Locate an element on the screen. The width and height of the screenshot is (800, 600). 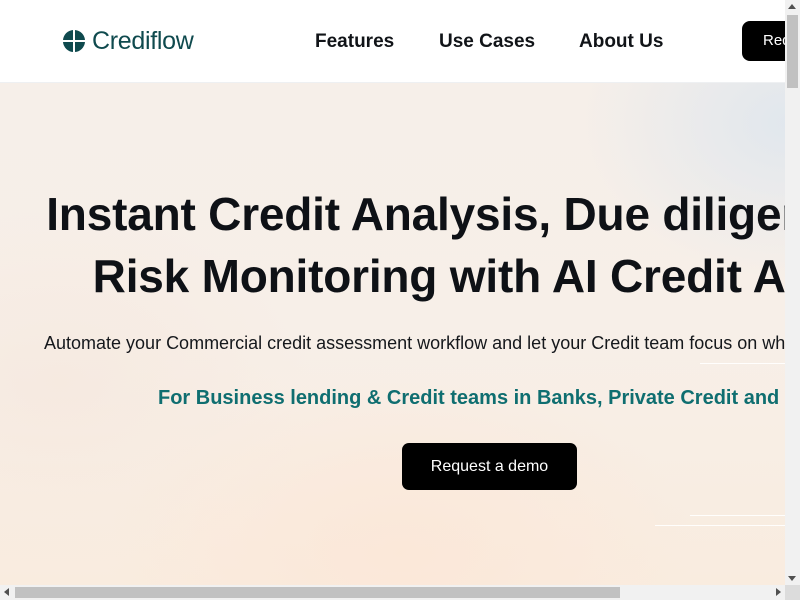
scroll-down-arrow-icon is located at coordinates (792, 578).